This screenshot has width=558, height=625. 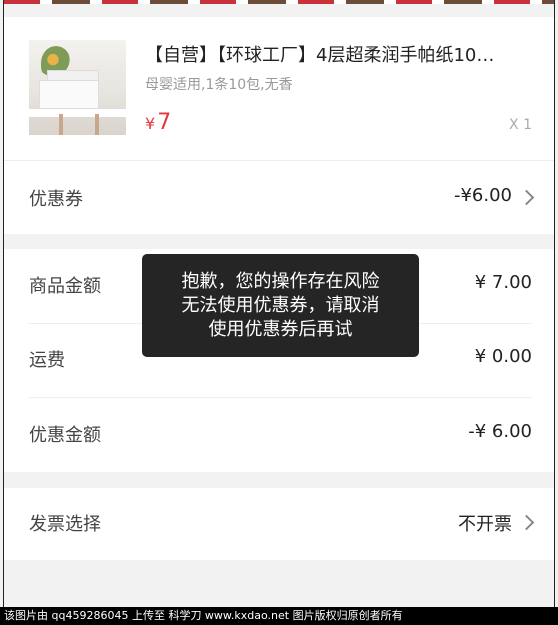 What do you see at coordinates (47, 360) in the screenshot?
I see `shipping-label: 运费` at bounding box center [47, 360].